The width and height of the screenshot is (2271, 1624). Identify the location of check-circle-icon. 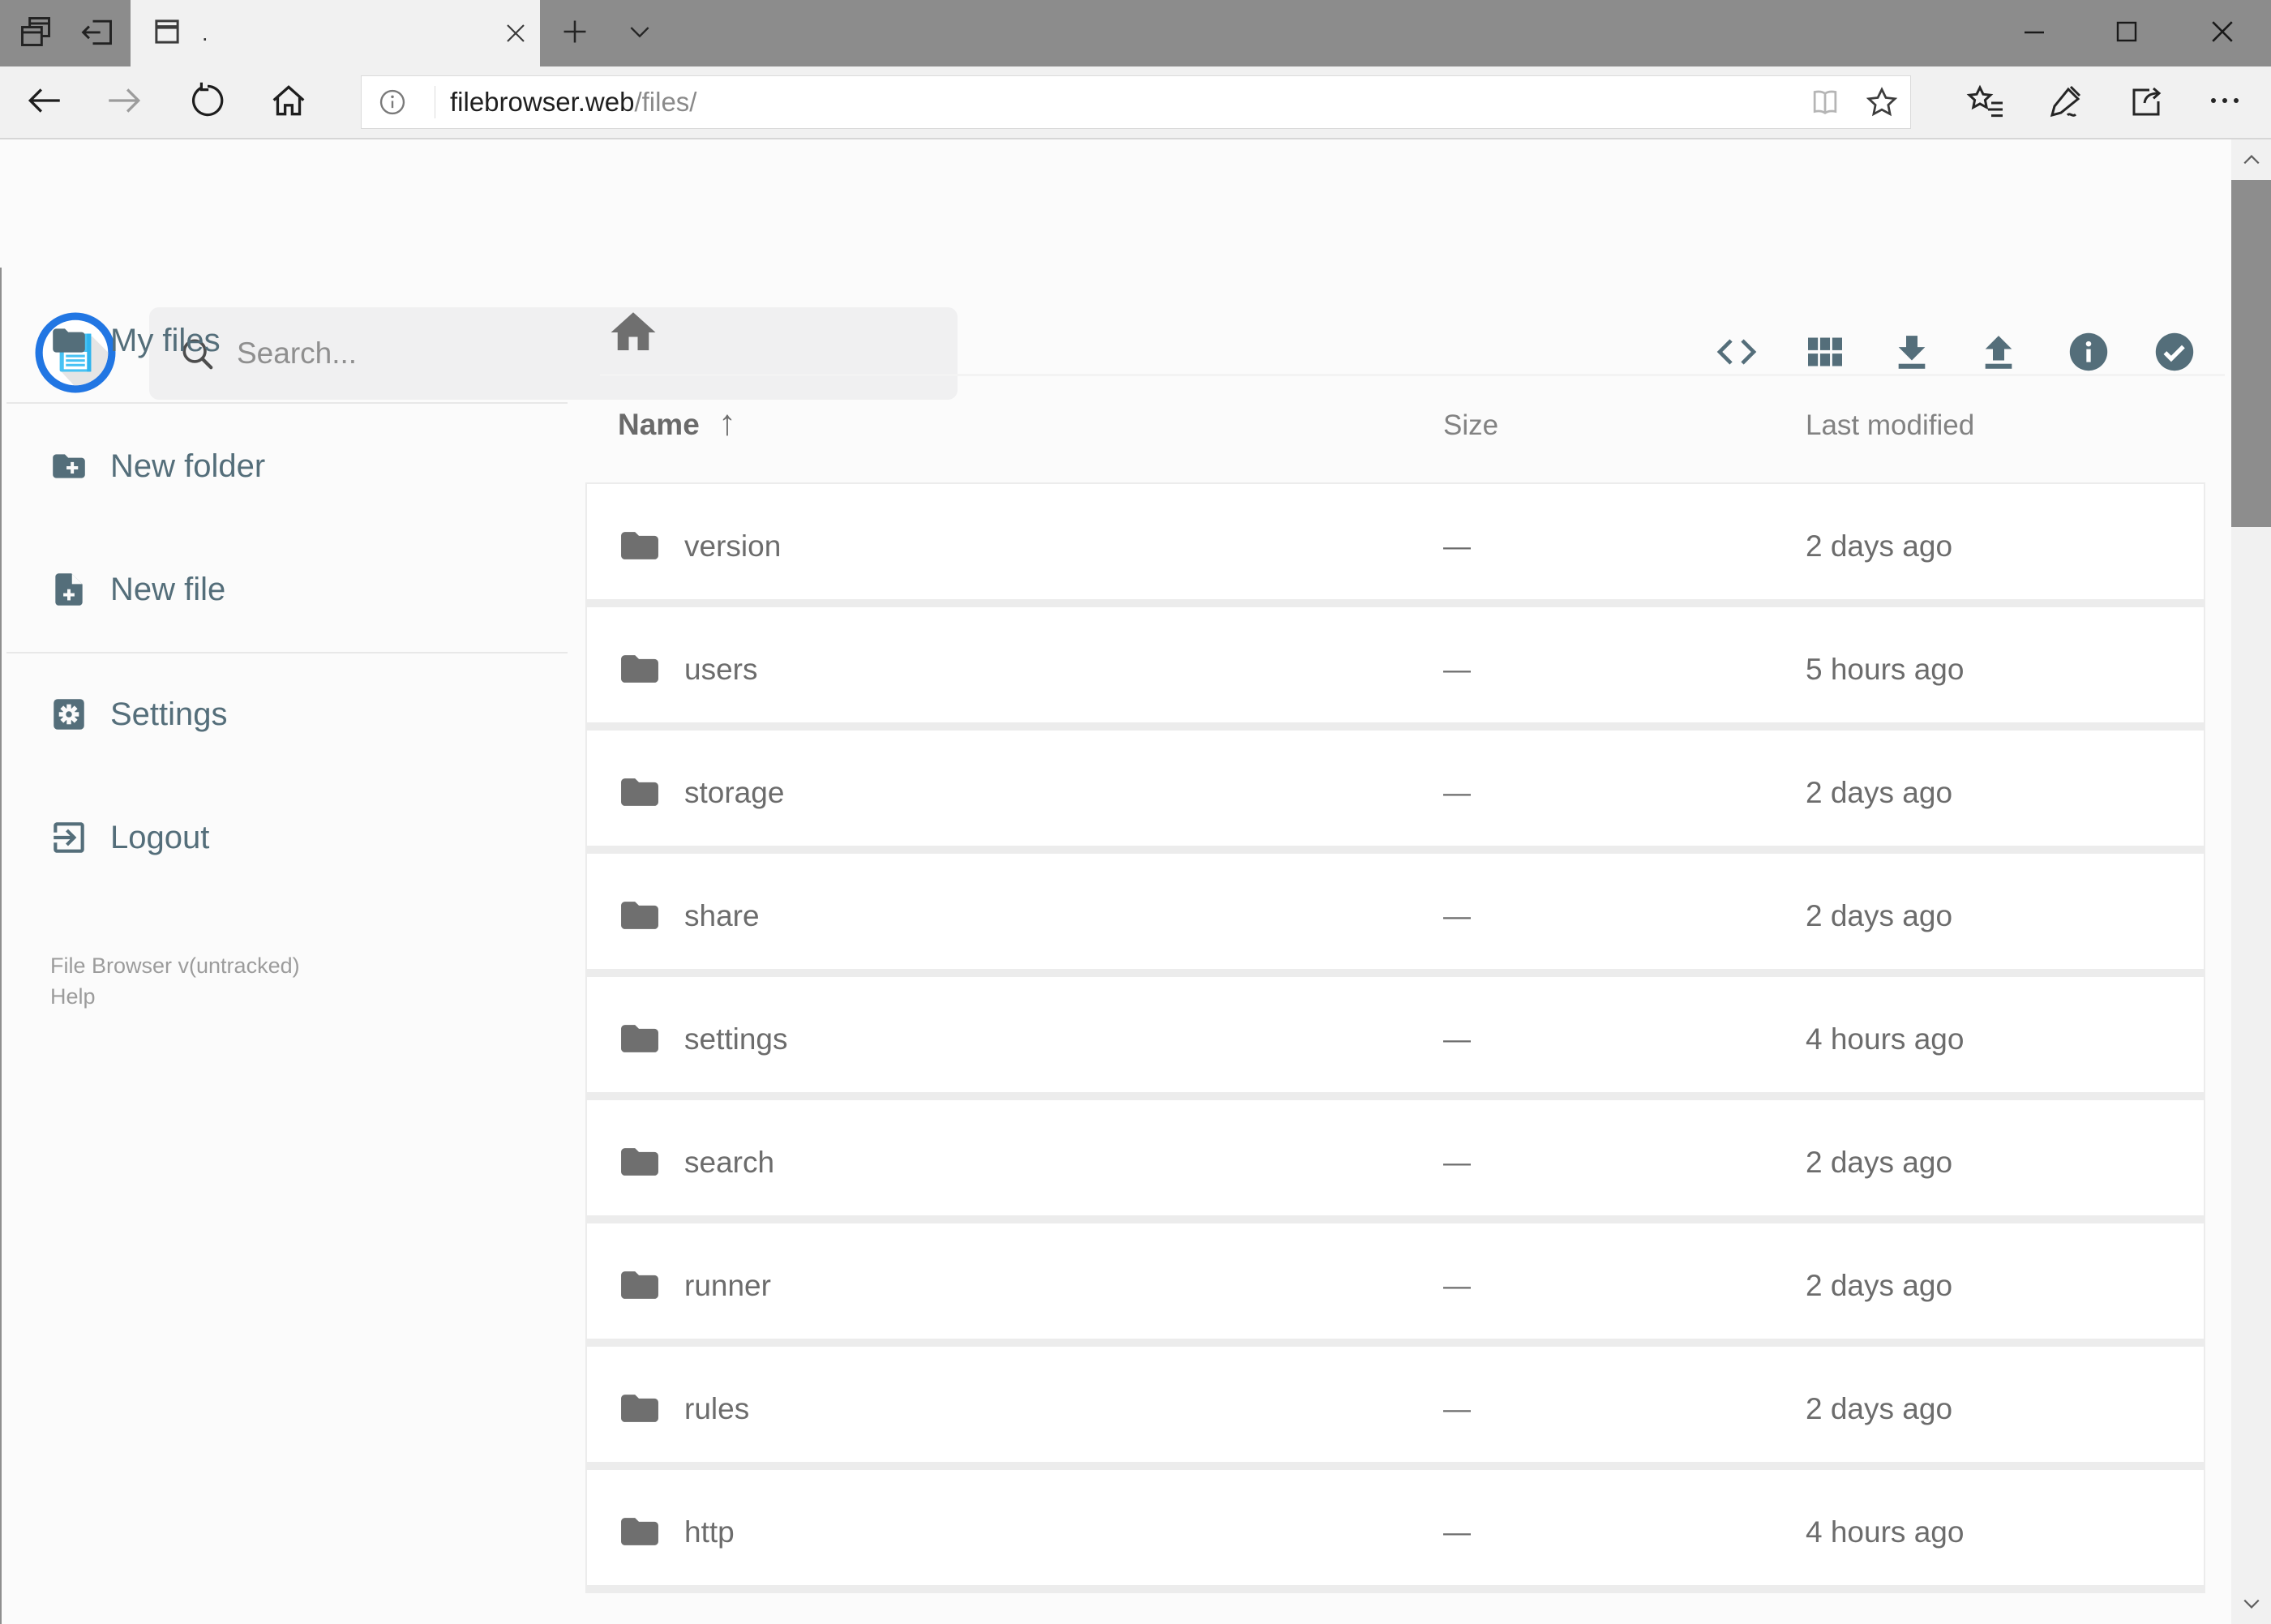
(2174, 353).